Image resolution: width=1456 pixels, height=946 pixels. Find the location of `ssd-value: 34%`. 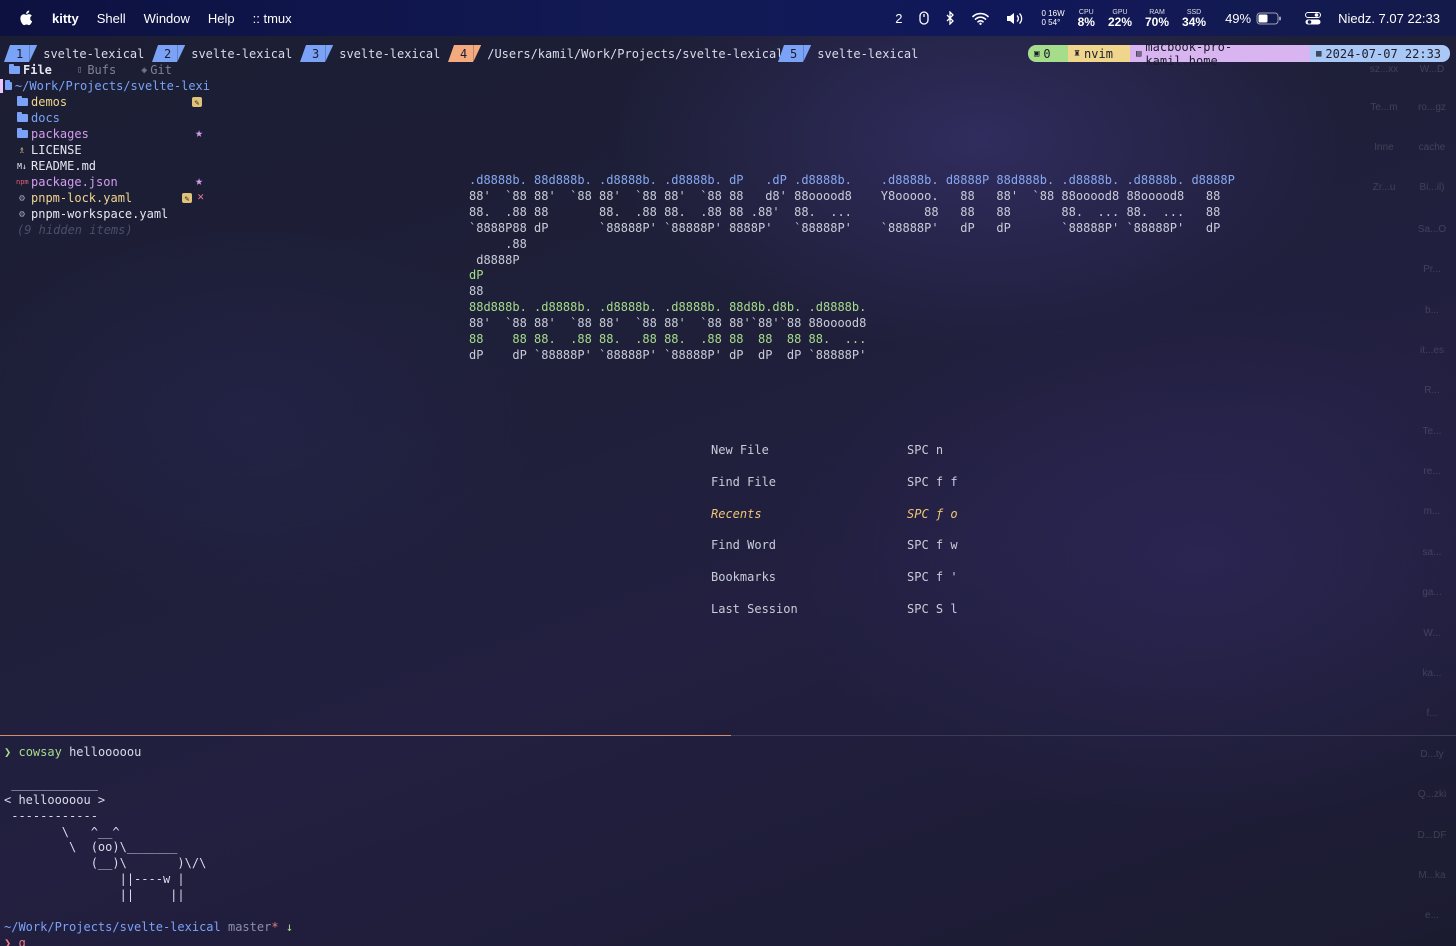

ssd-value: 34% is located at coordinates (1194, 21).